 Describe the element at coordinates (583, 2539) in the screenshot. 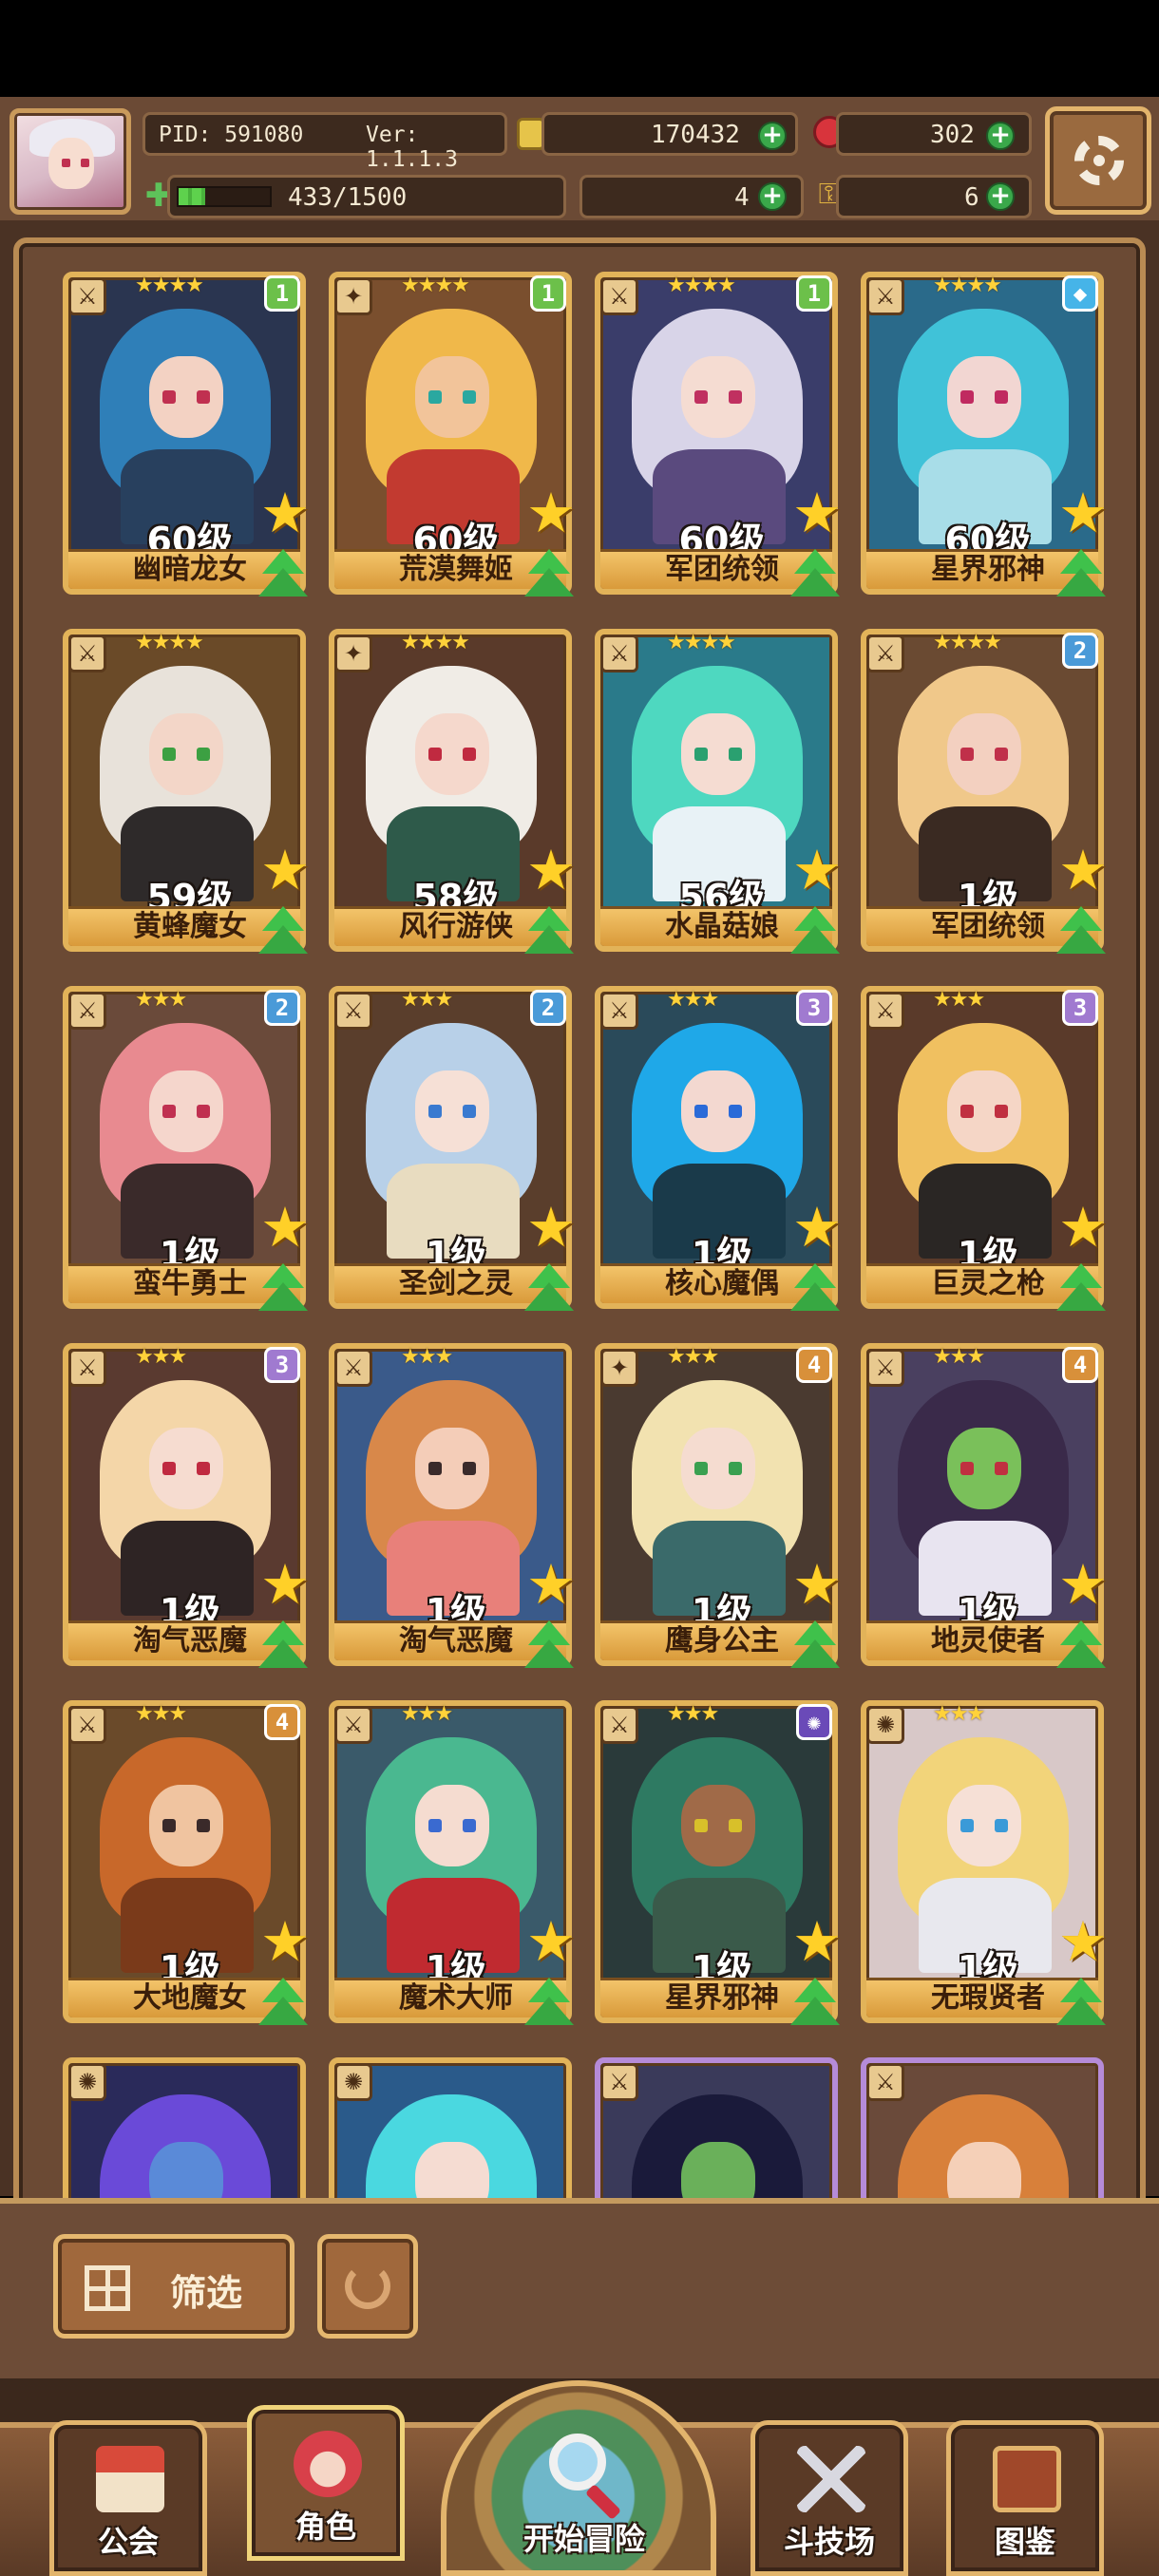

I see `nav-label-adventure: 开始冒险` at that location.